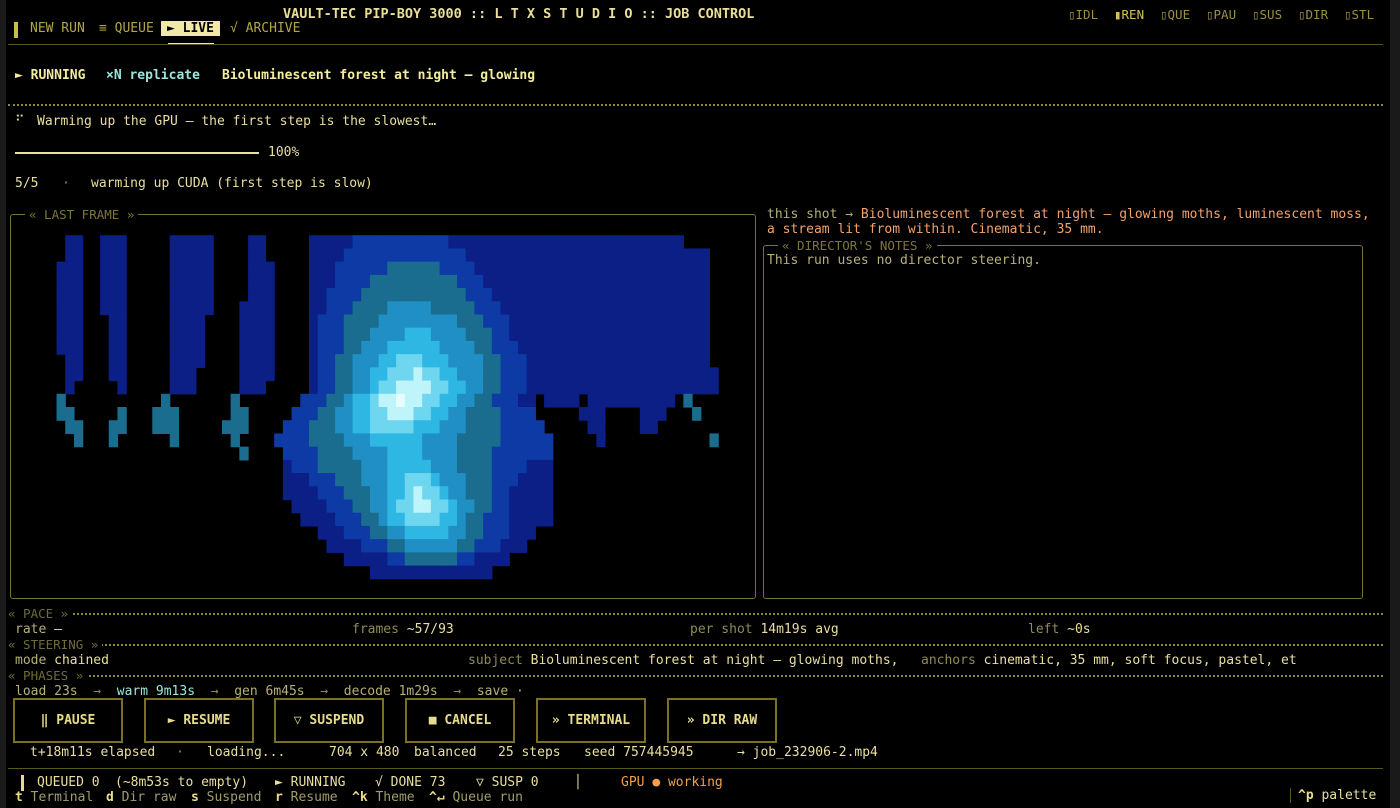 The height and width of the screenshot is (808, 1400). I want to click on tab-live: ► LIVE, so click(190, 28).